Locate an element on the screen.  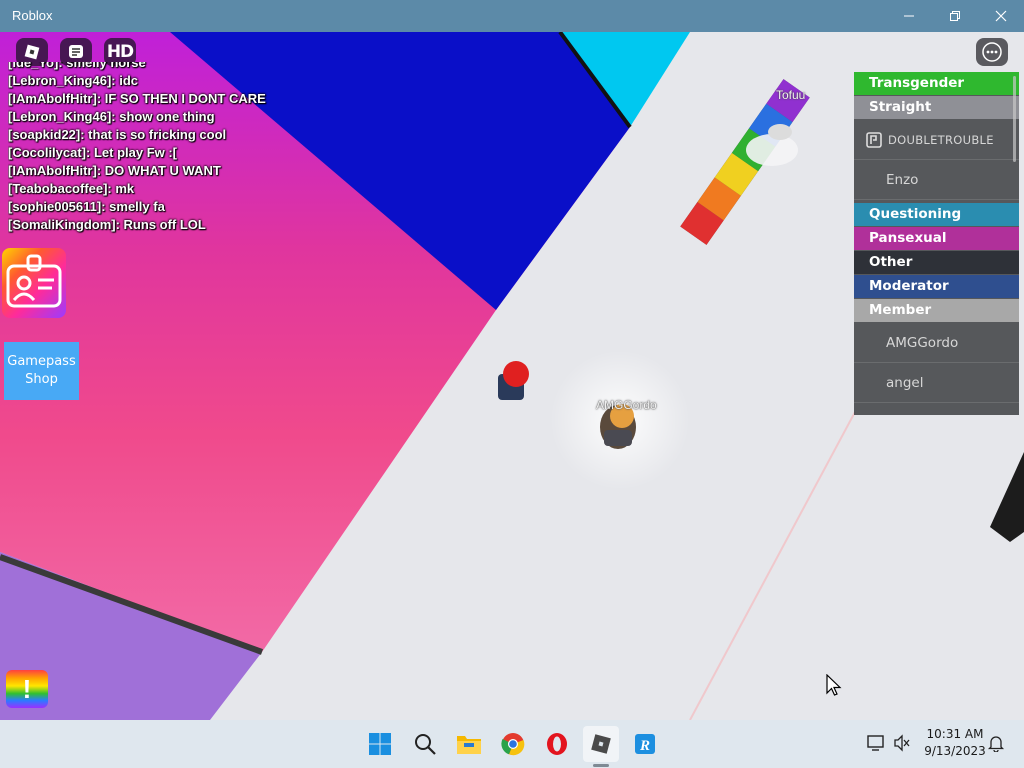
player-row: Enzo is located at coordinates (936, 180).